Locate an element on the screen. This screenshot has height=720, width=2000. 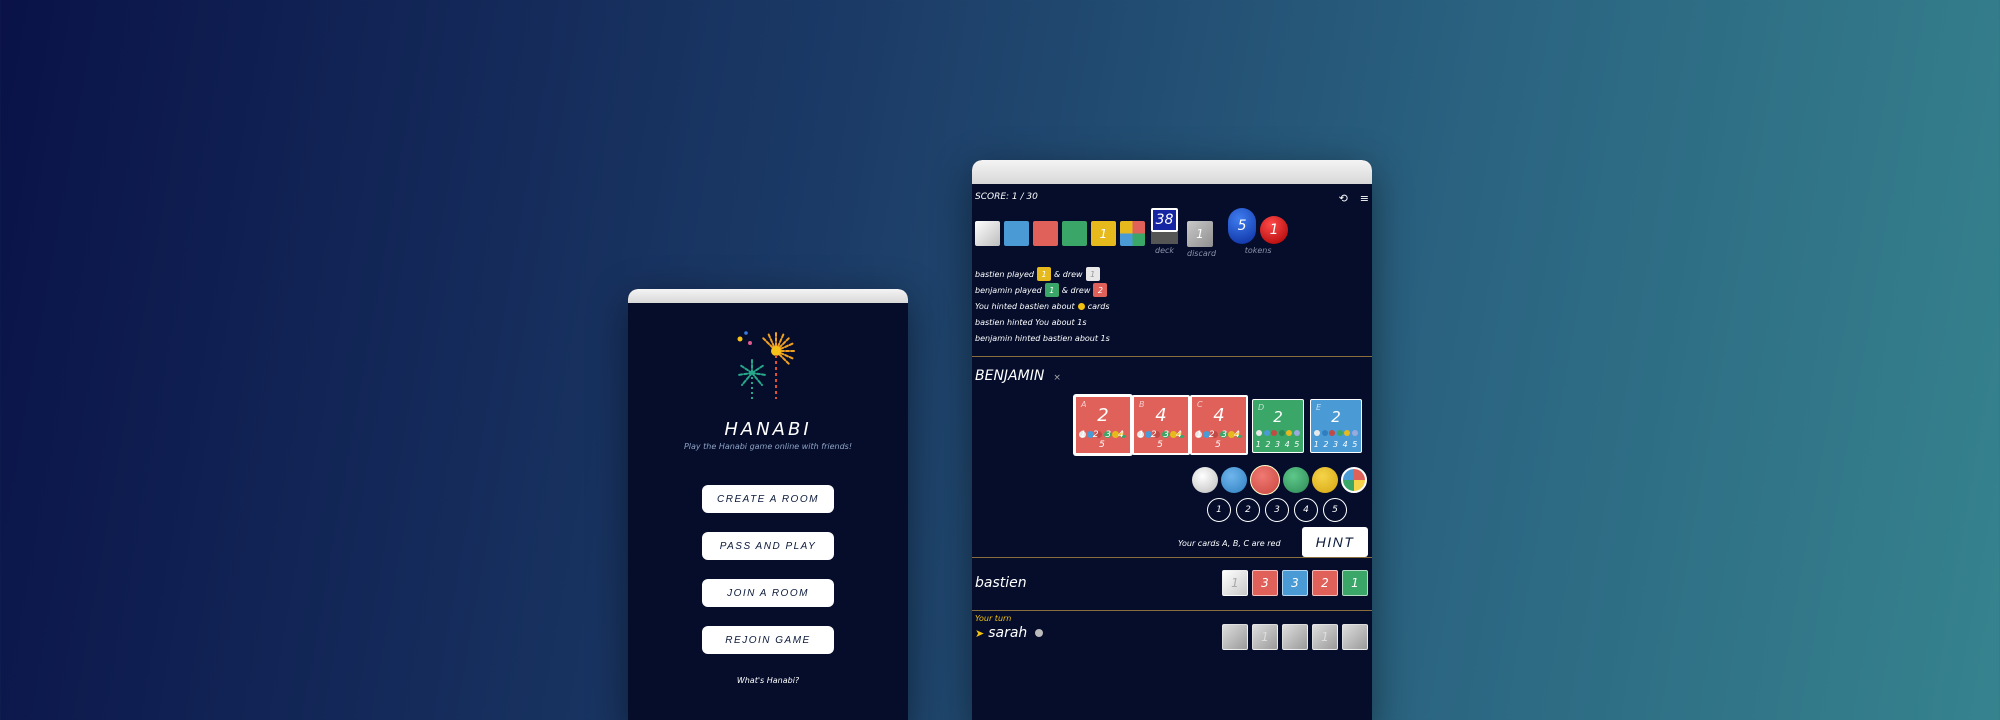
log-entry: You hinted bastien about cards is located at coordinates (1172, 306).